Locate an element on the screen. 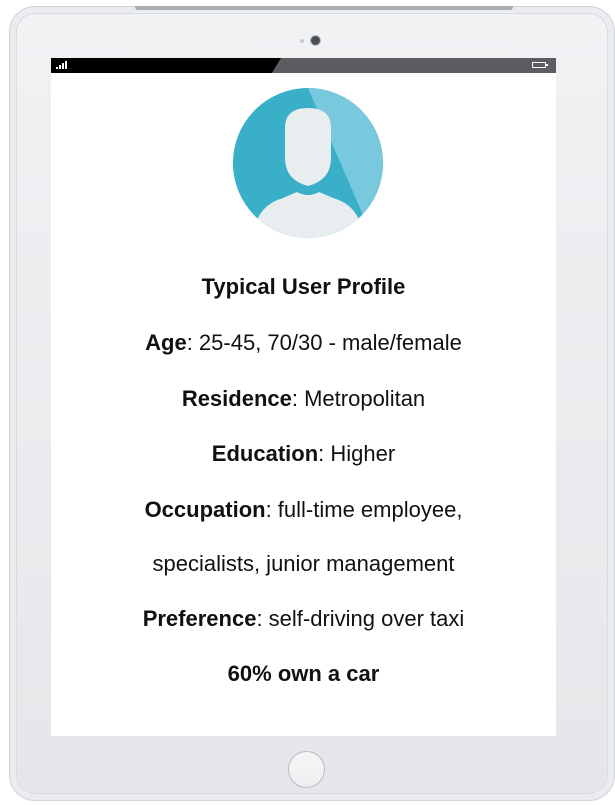 This screenshot has width=615, height=805. profile-title: Typical User Profile is located at coordinates (303, 286).